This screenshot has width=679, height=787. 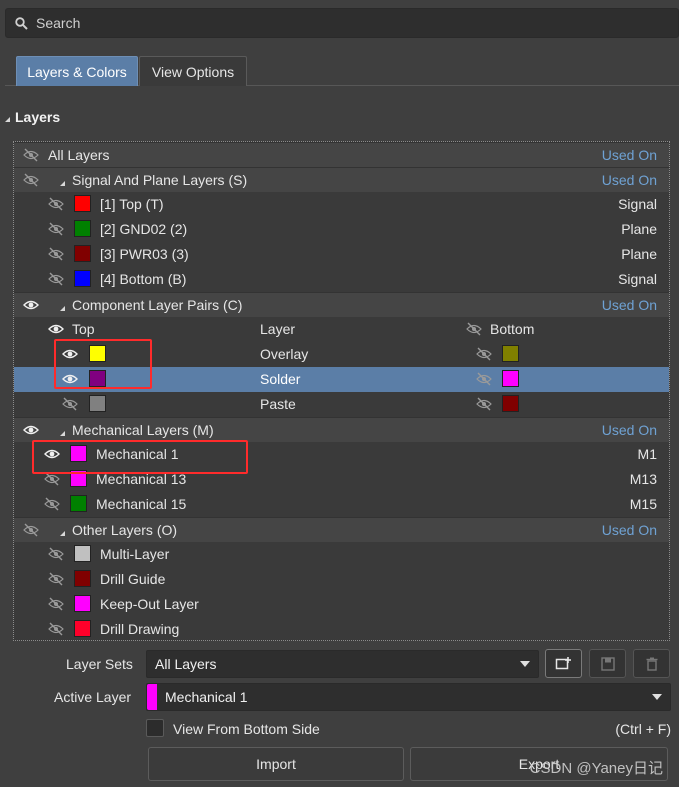 What do you see at coordinates (21, 23) in the screenshot?
I see `search-icon` at bounding box center [21, 23].